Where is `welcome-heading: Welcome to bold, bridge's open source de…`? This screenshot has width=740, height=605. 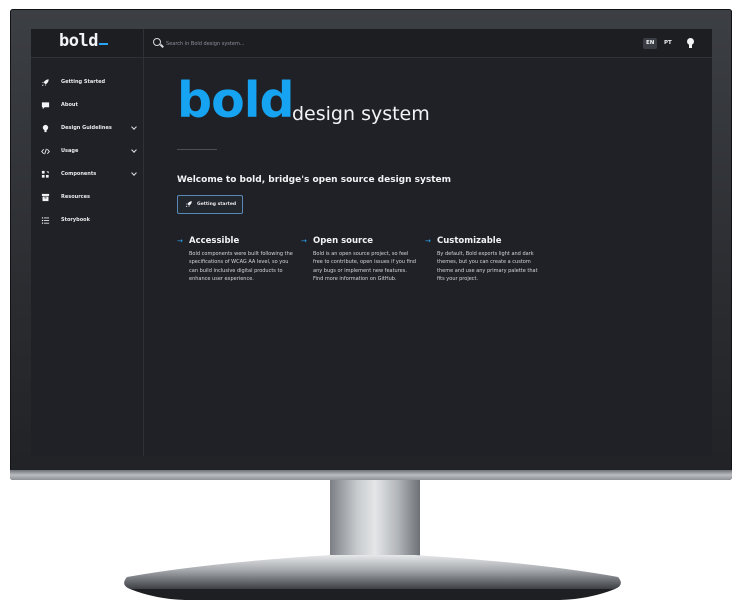 welcome-heading: Welcome to bold, bridge's open source de… is located at coordinates (314, 180).